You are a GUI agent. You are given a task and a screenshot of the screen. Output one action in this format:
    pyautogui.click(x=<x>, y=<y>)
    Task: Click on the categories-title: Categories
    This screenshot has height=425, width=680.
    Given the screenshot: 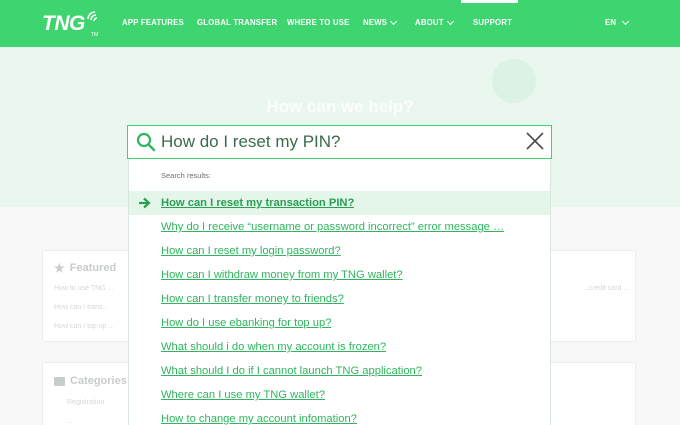 What is the action you would take?
    pyautogui.click(x=90, y=381)
    